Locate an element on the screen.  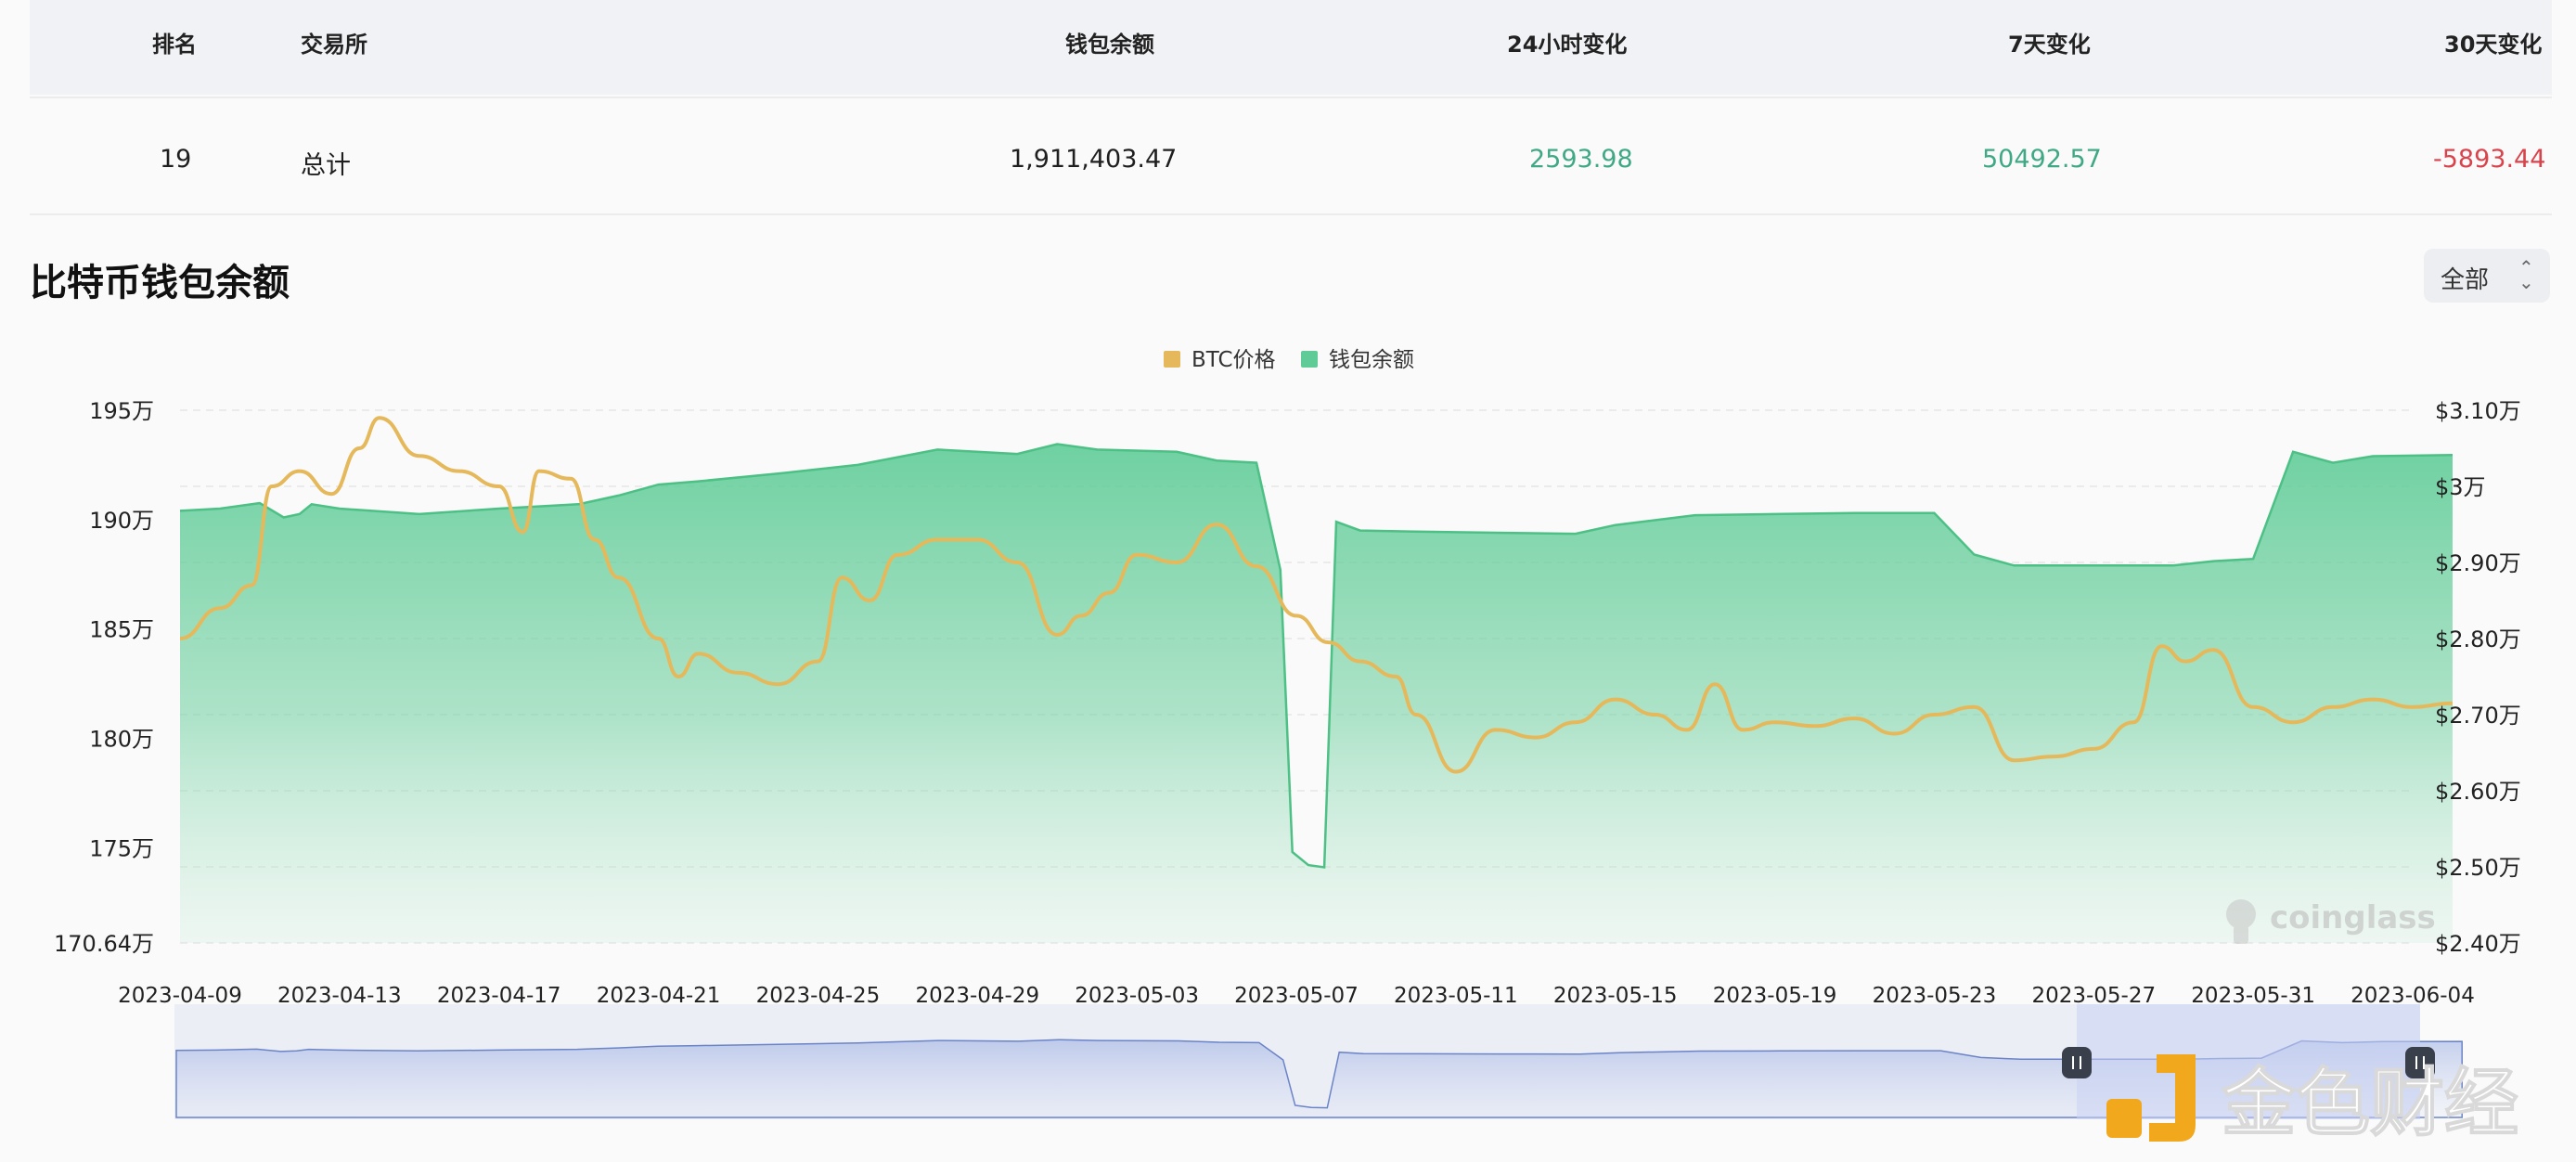
logo-icon is located at coordinates (2151, 1098).